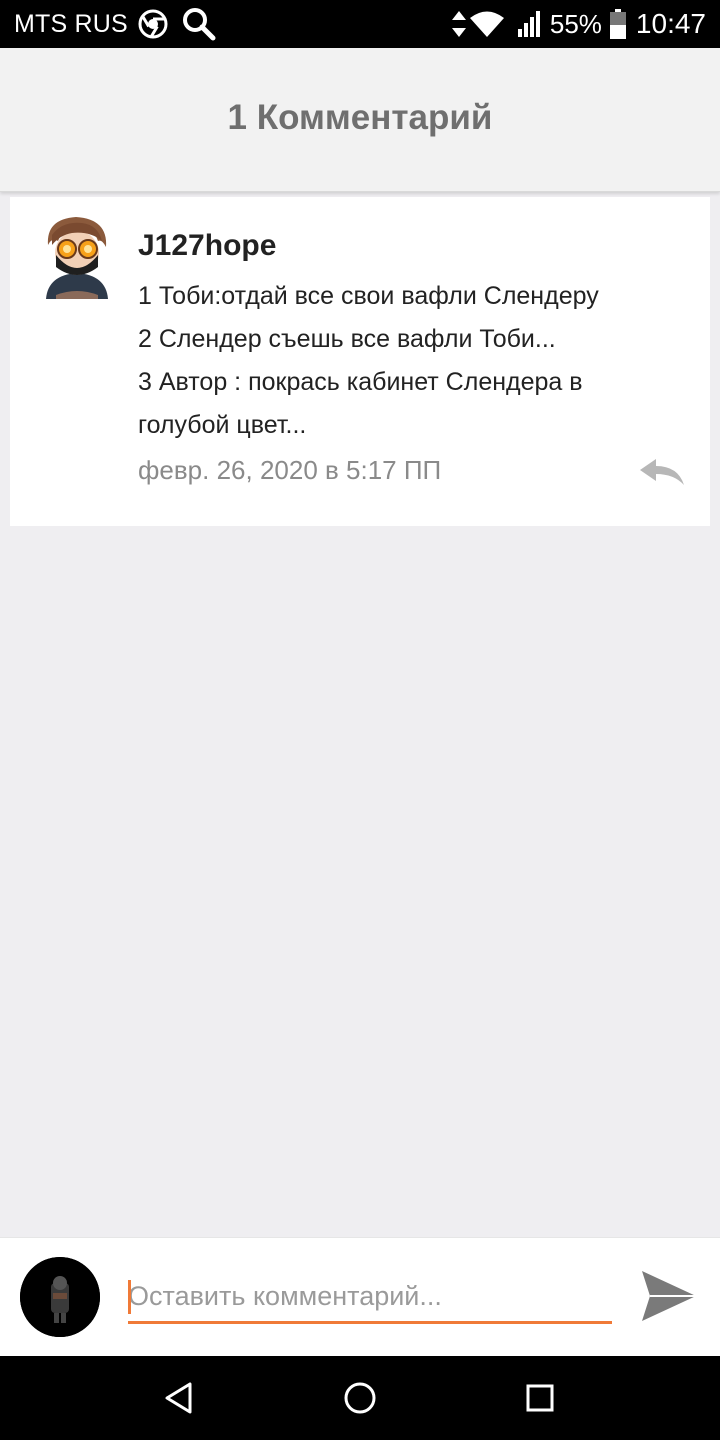  Describe the element at coordinates (370, 1298) in the screenshot. I see `comment-input` at that location.